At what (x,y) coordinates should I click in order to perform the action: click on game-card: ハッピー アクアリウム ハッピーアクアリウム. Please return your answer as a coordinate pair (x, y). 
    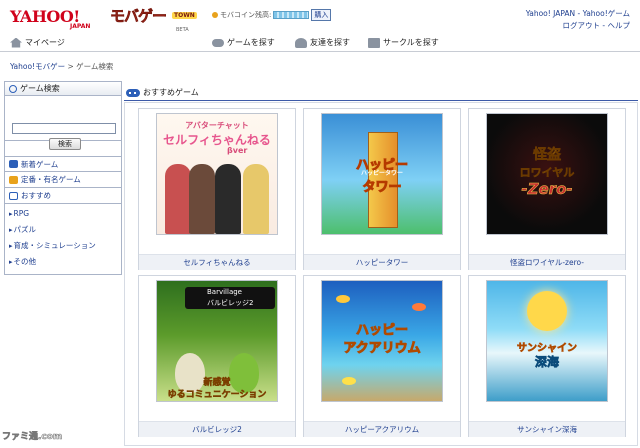
    Looking at the image, I should click on (382, 356).